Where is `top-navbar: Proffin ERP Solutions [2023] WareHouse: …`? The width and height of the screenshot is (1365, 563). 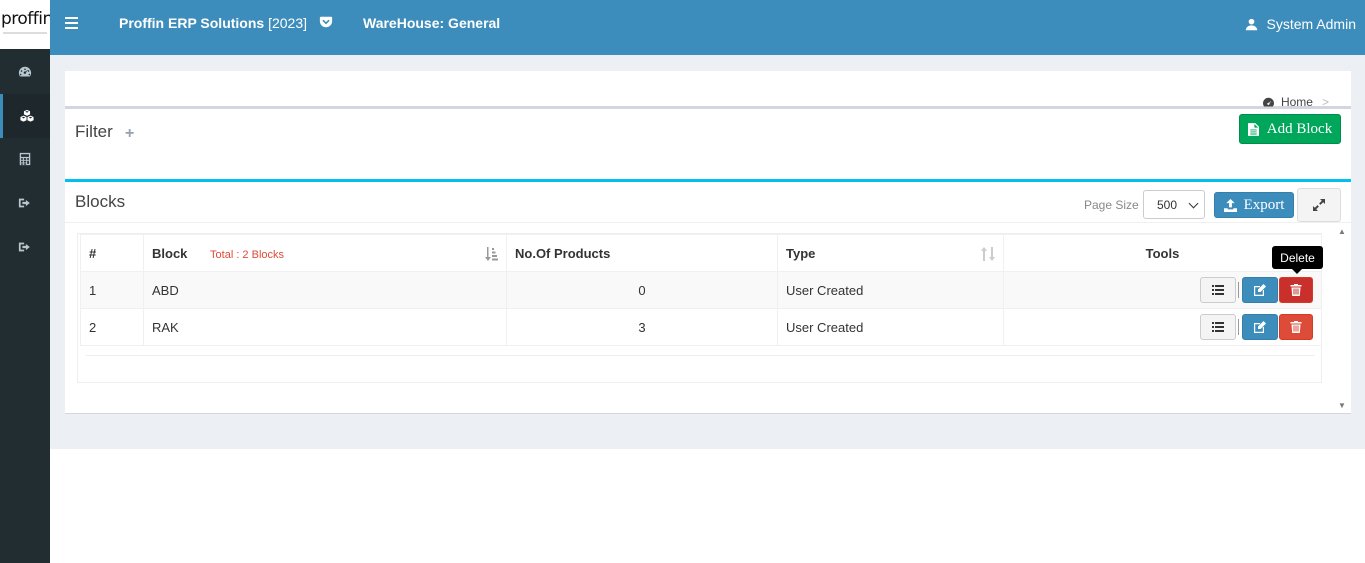 top-navbar: Proffin ERP Solutions [2023] WareHouse: … is located at coordinates (707, 27).